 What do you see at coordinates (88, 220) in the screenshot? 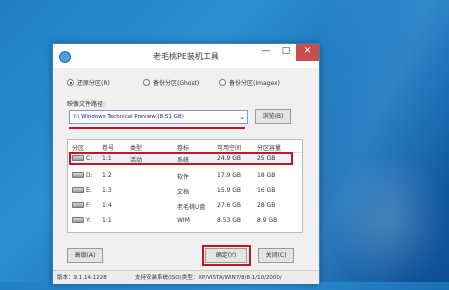
I see `drive-letter: Y:` at bounding box center [88, 220].